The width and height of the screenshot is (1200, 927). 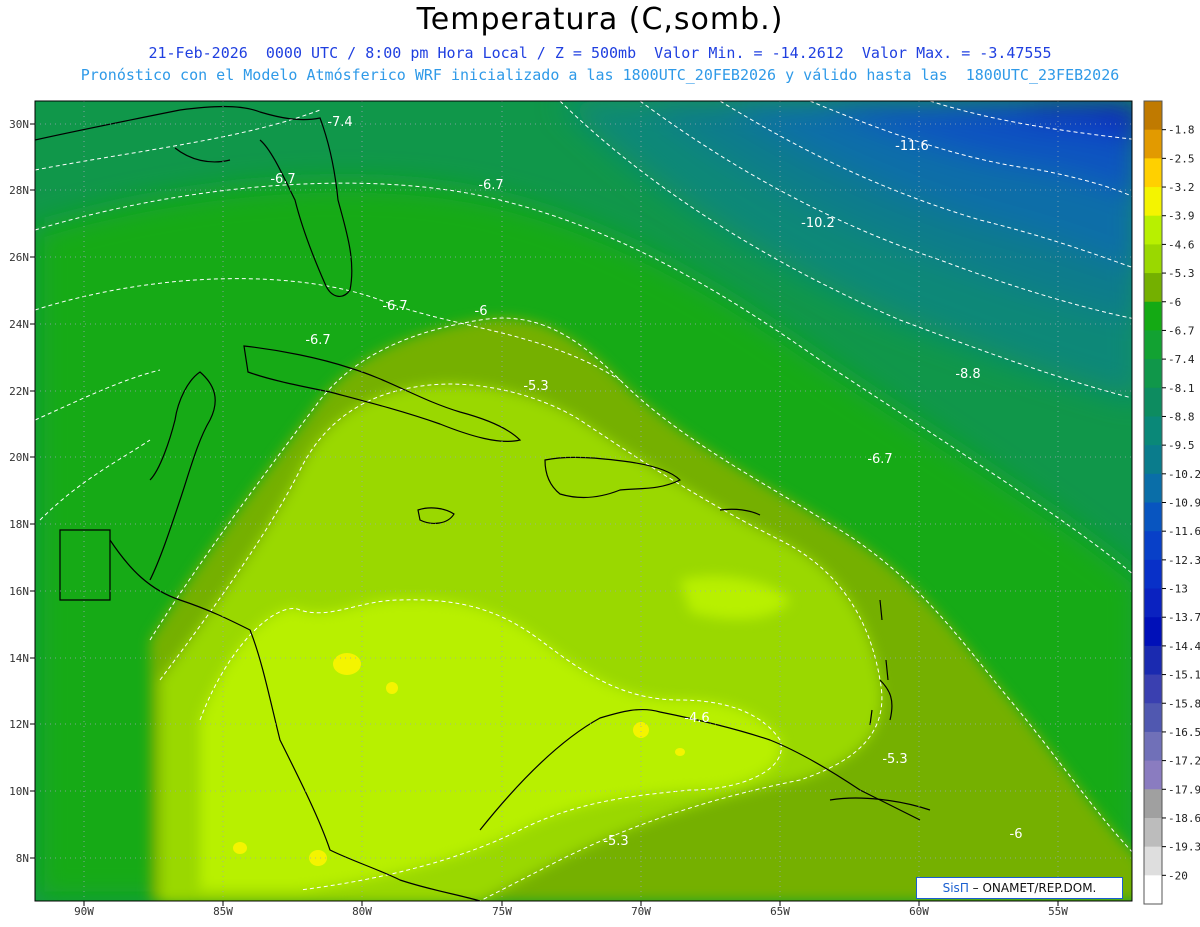 What do you see at coordinates (1181, 445) in the screenshot?
I see `colorbar-label: -9.5` at bounding box center [1181, 445].